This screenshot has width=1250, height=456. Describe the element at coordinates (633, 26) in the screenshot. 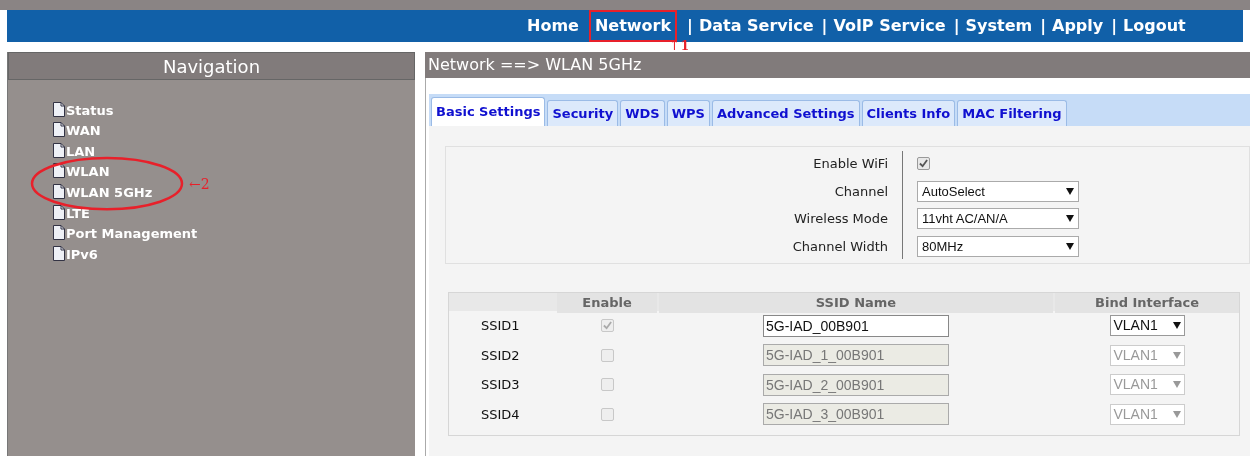

I see `menu-link: Network` at that location.